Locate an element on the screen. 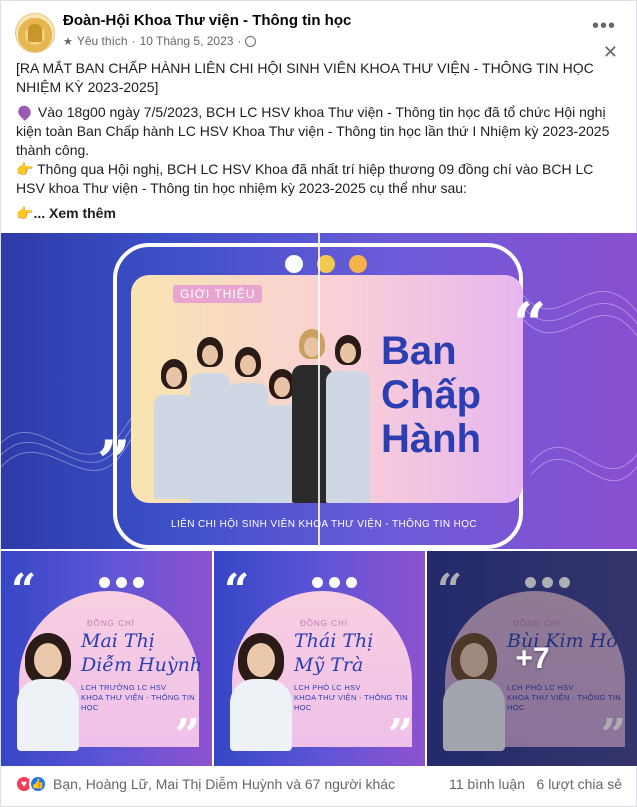 The width and height of the screenshot is (637, 807). favorite-label: Yêu thích is located at coordinates (102, 41).